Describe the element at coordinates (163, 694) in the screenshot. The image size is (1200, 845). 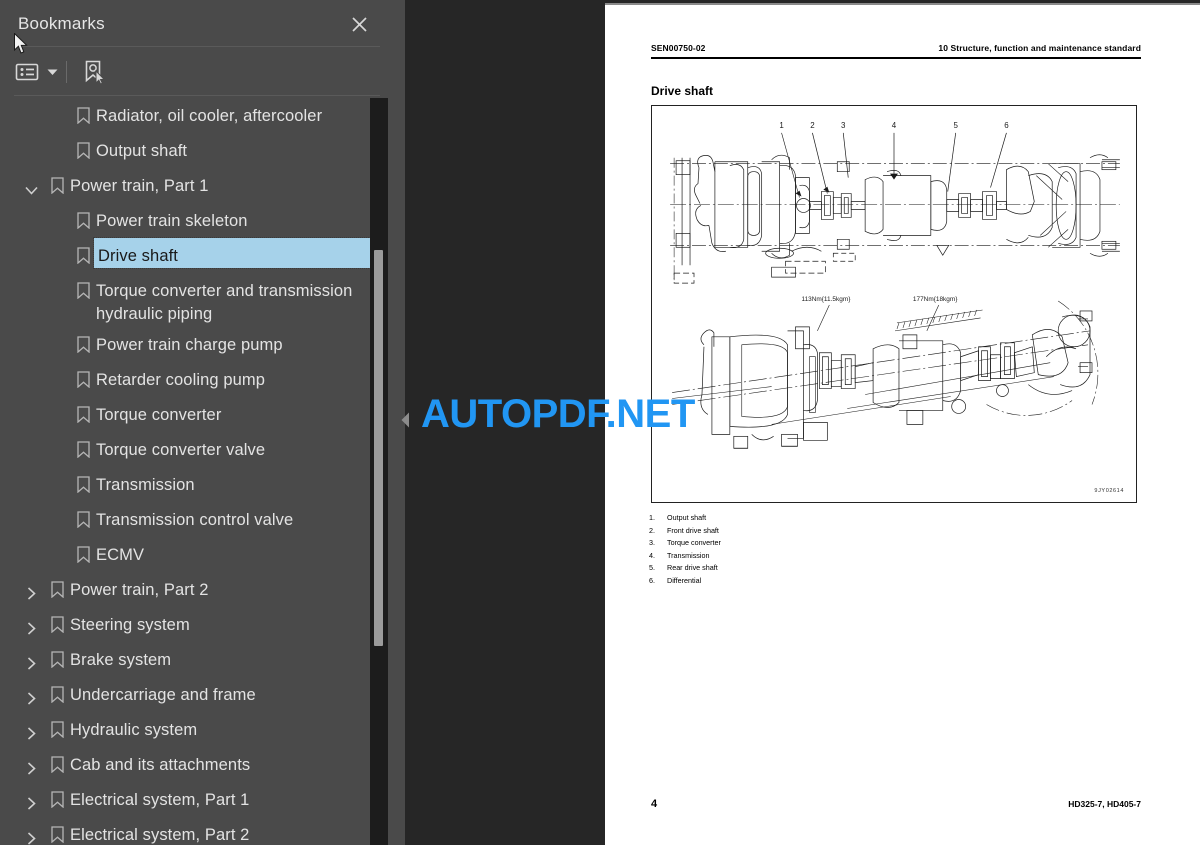
I see `bookmark-item-label: Undercarriage and frame` at that location.